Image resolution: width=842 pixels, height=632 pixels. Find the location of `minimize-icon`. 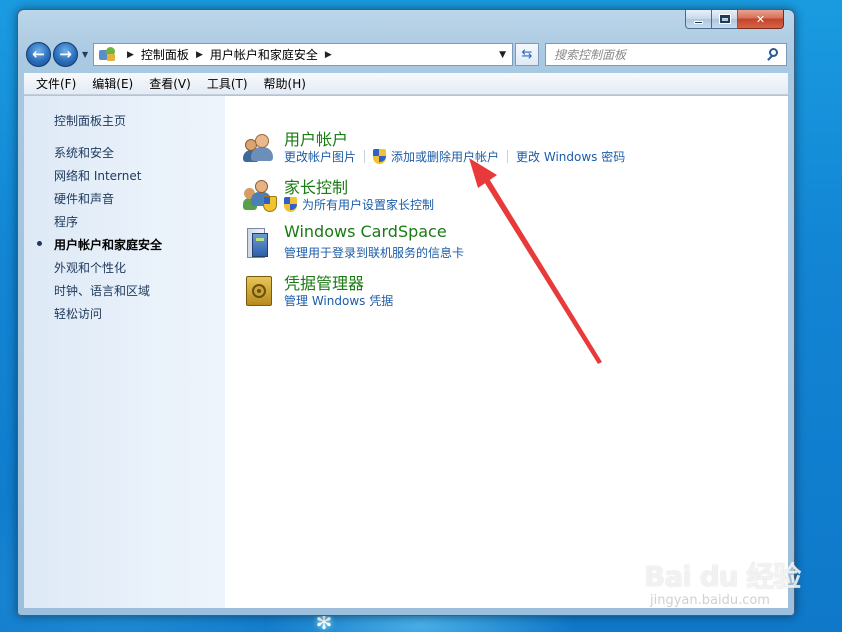

minimize-icon is located at coordinates (698, 22).